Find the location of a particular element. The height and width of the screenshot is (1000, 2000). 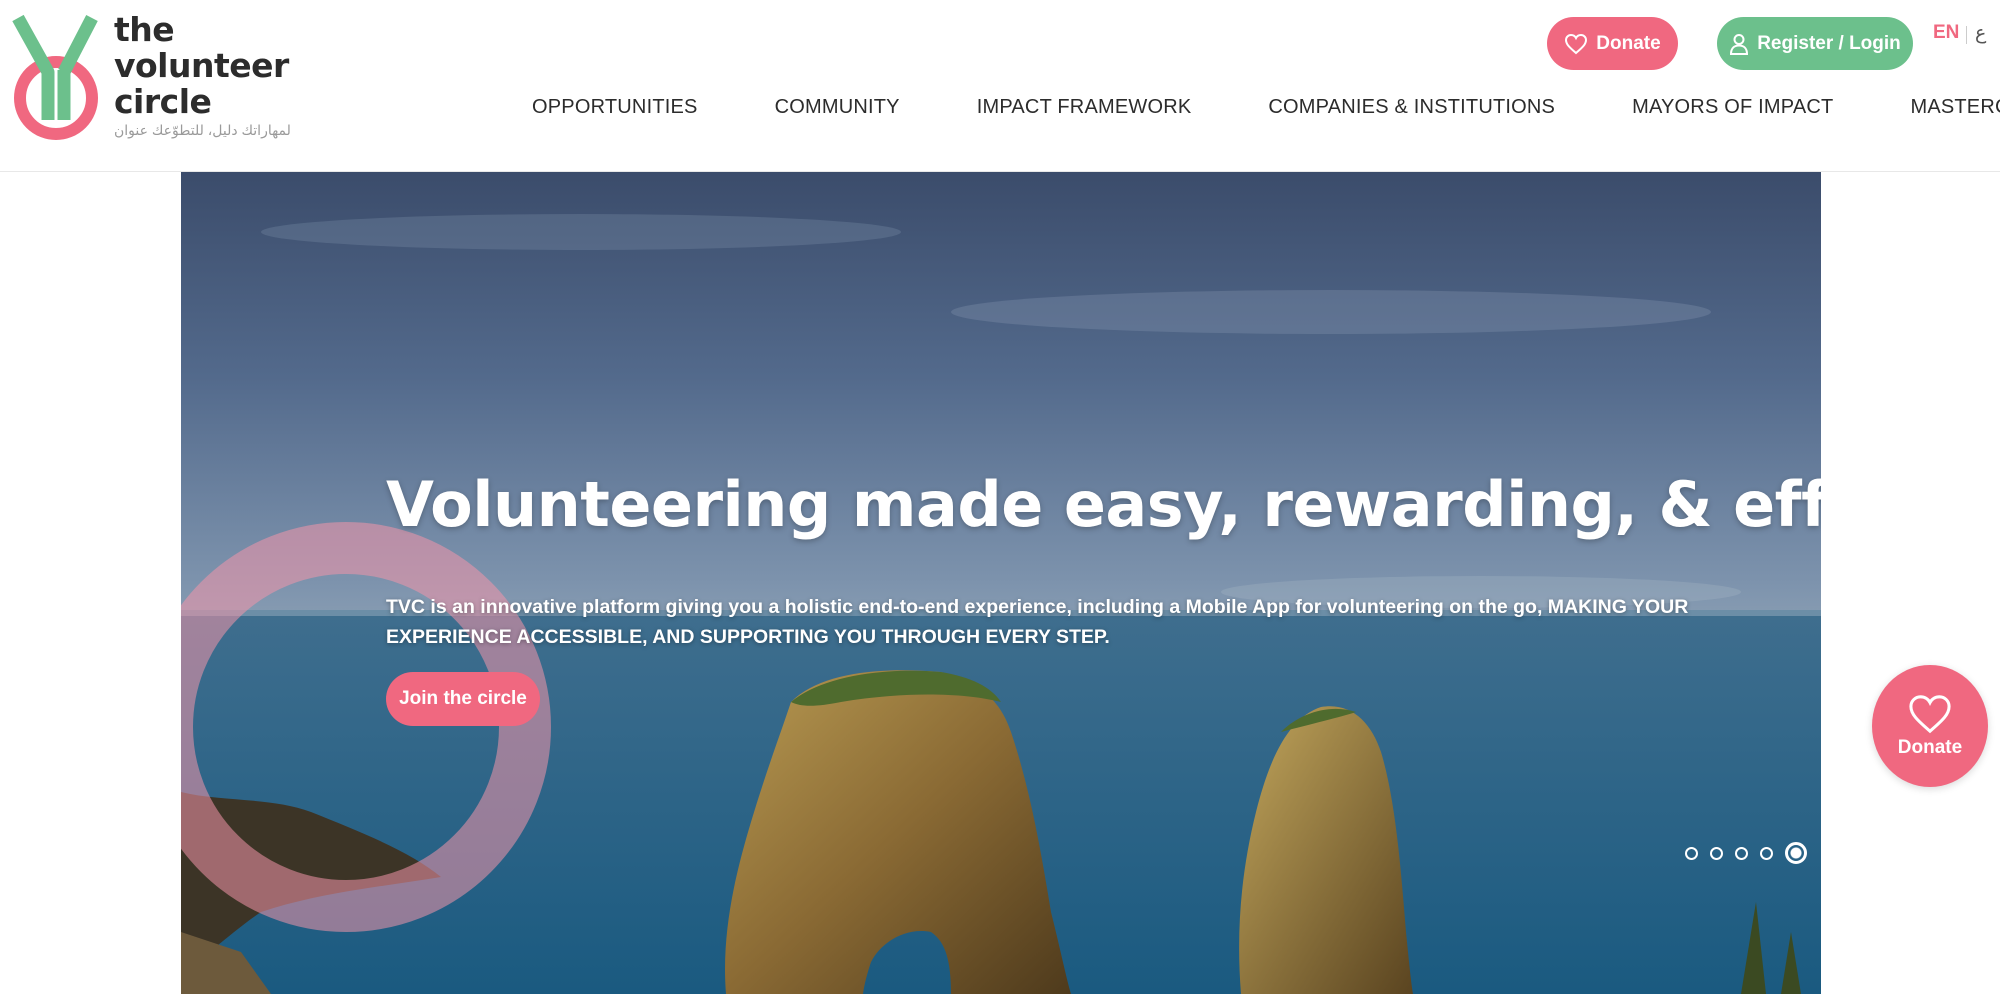

logo-word-volunteer: volunteer is located at coordinates (201, 65).